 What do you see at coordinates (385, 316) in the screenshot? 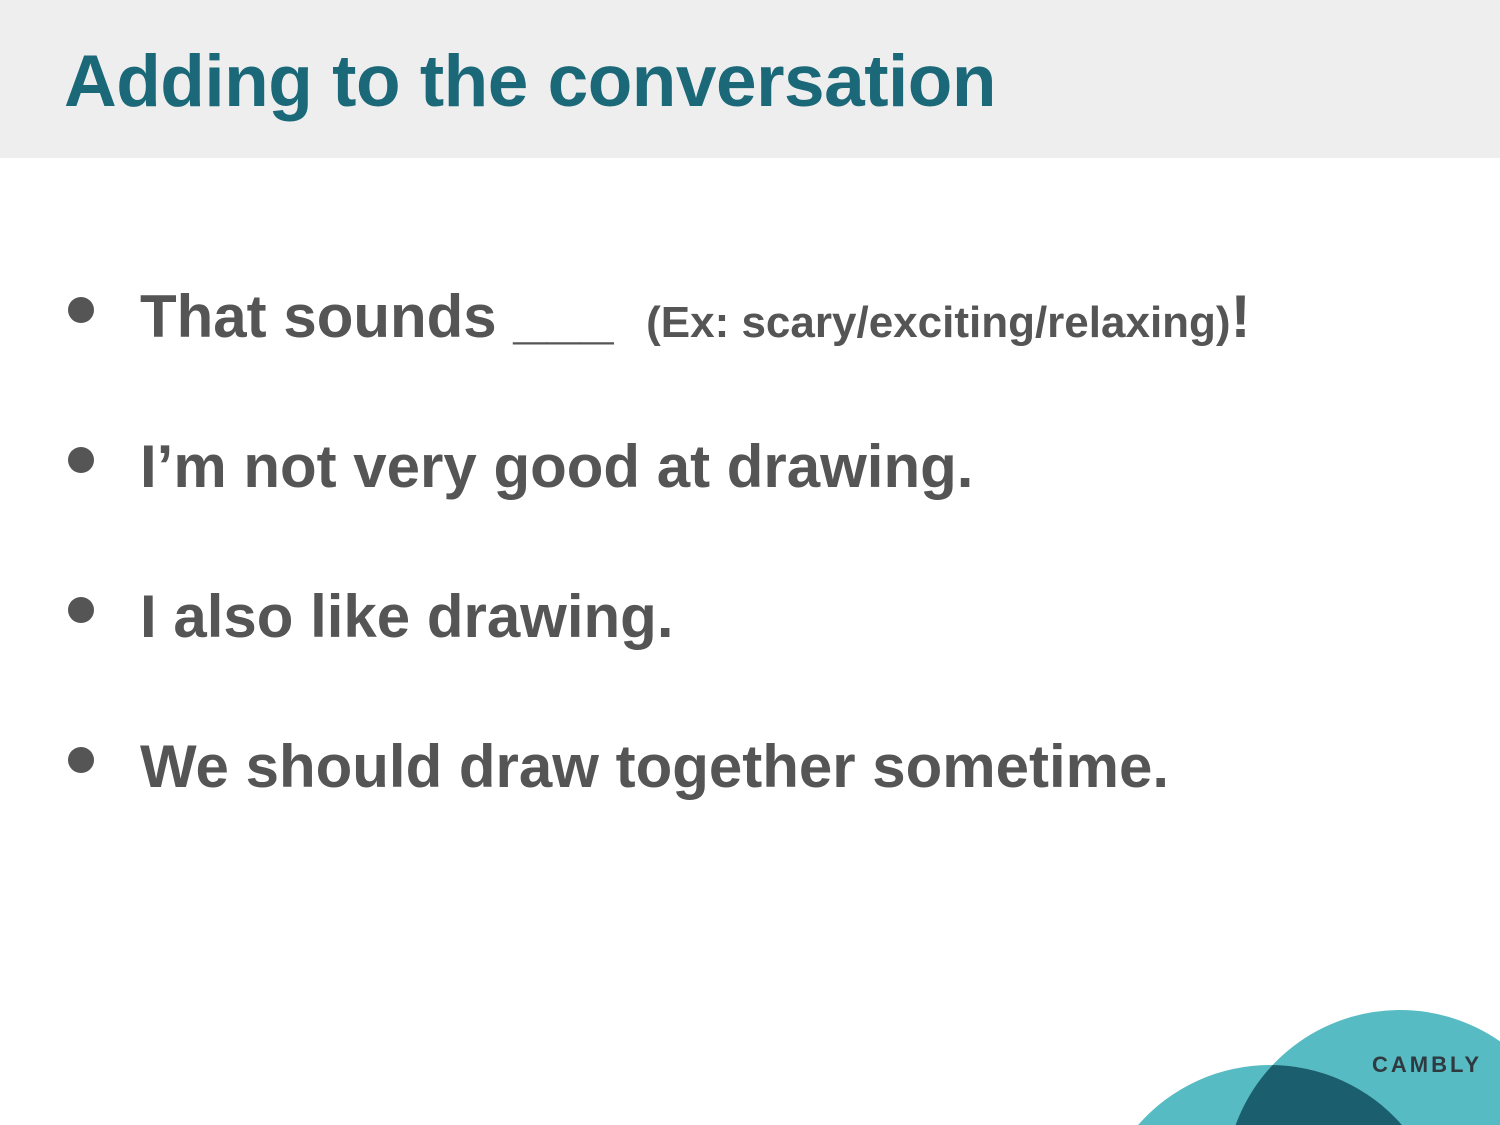
I see `bullet-text: That sounds ___` at bounding box center [385, 316].